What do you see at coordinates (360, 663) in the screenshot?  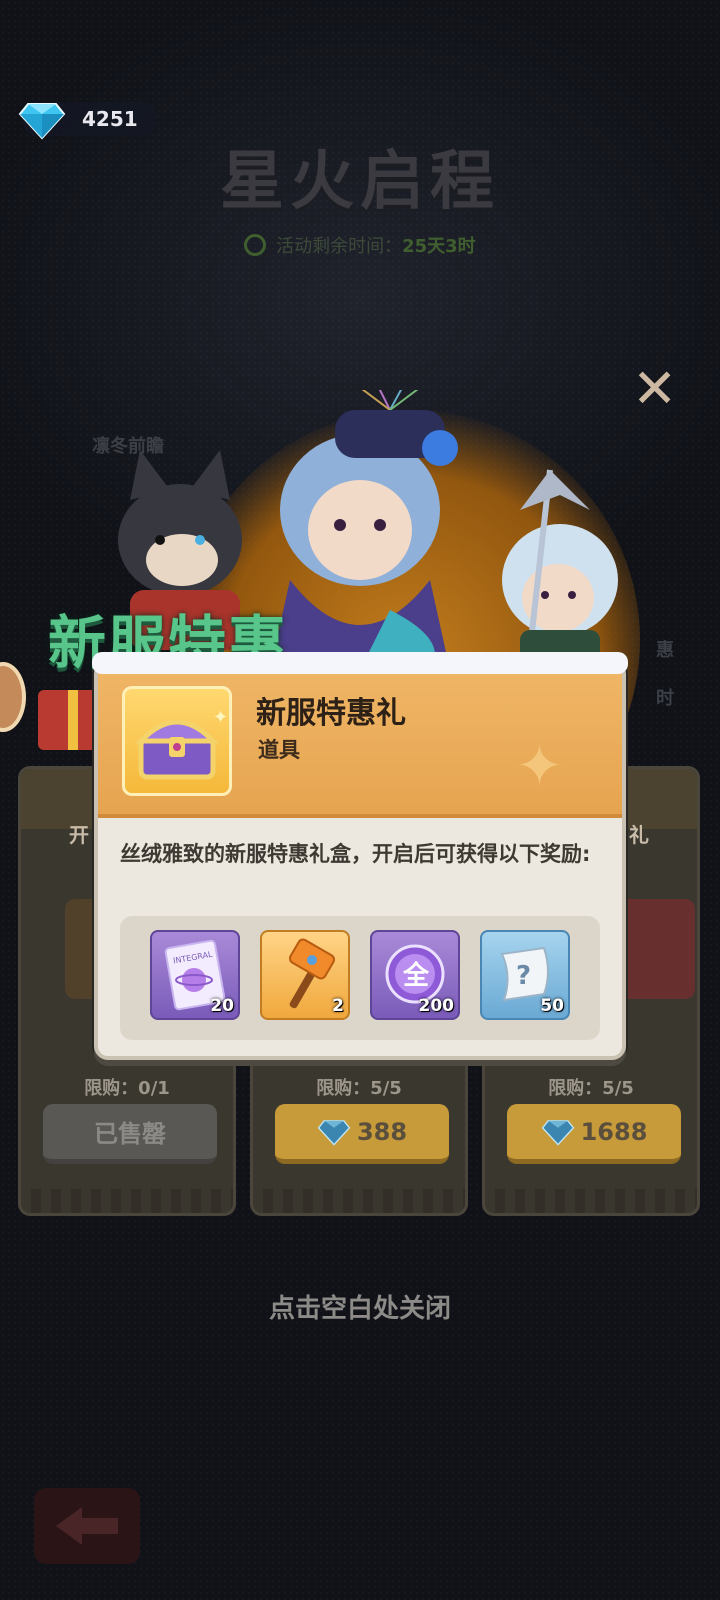 I see `popup-snow-edge` at bounding box center [360, 663].